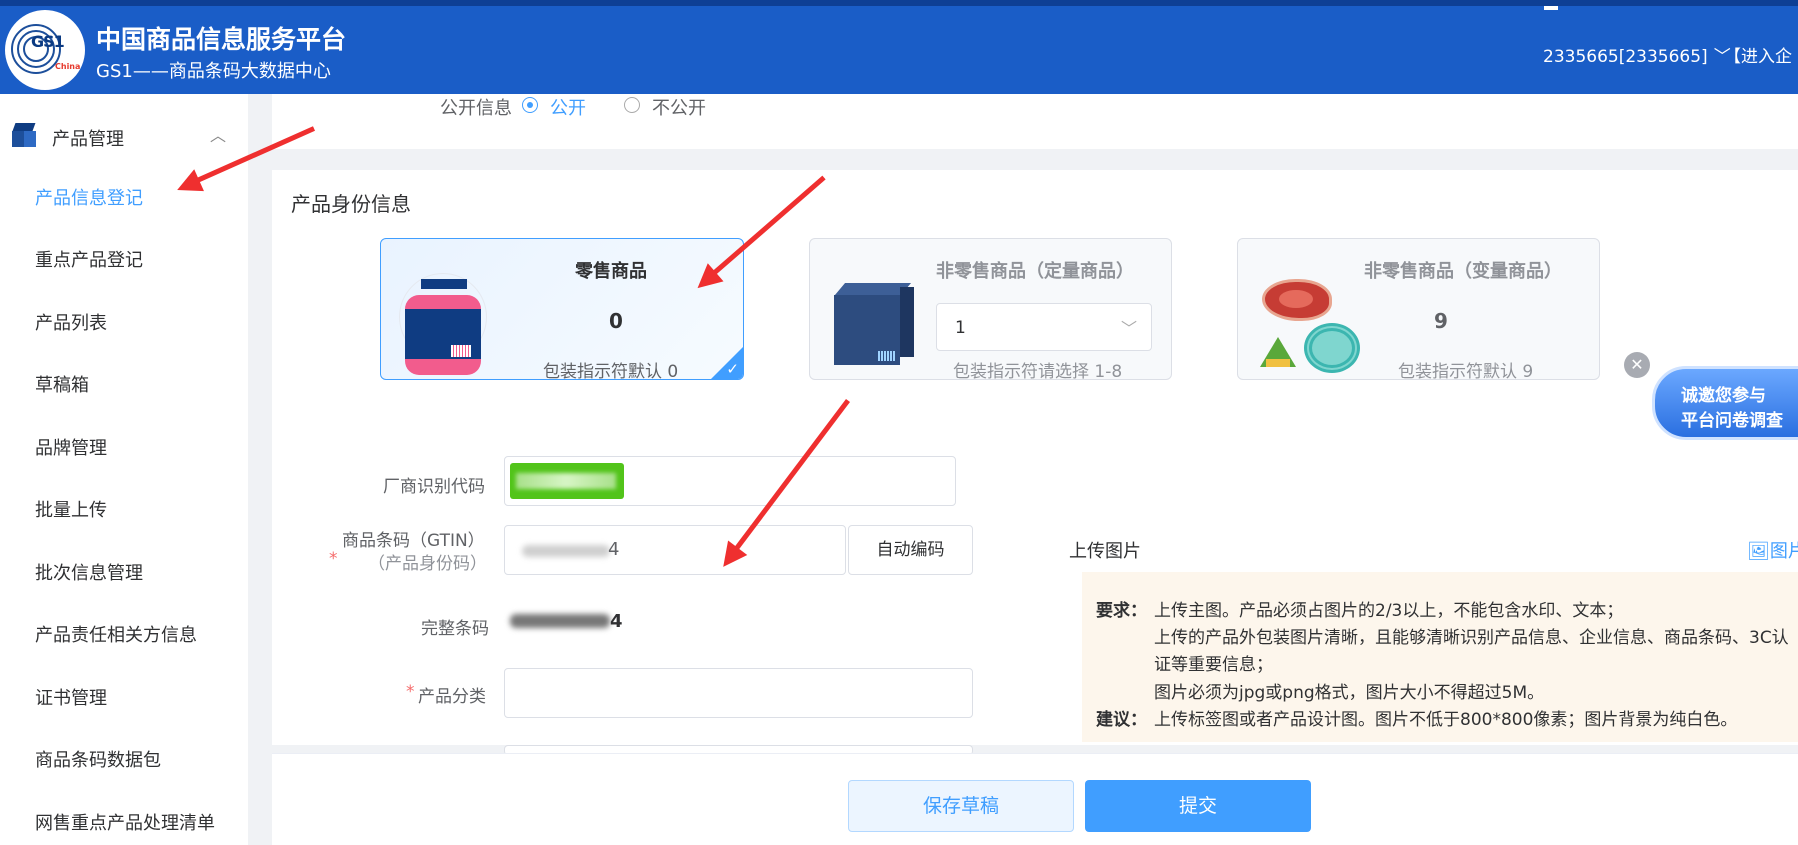  Describe the element at coordinates (68, 66) in the screenshot. I see `logo-sub: China` at that location.